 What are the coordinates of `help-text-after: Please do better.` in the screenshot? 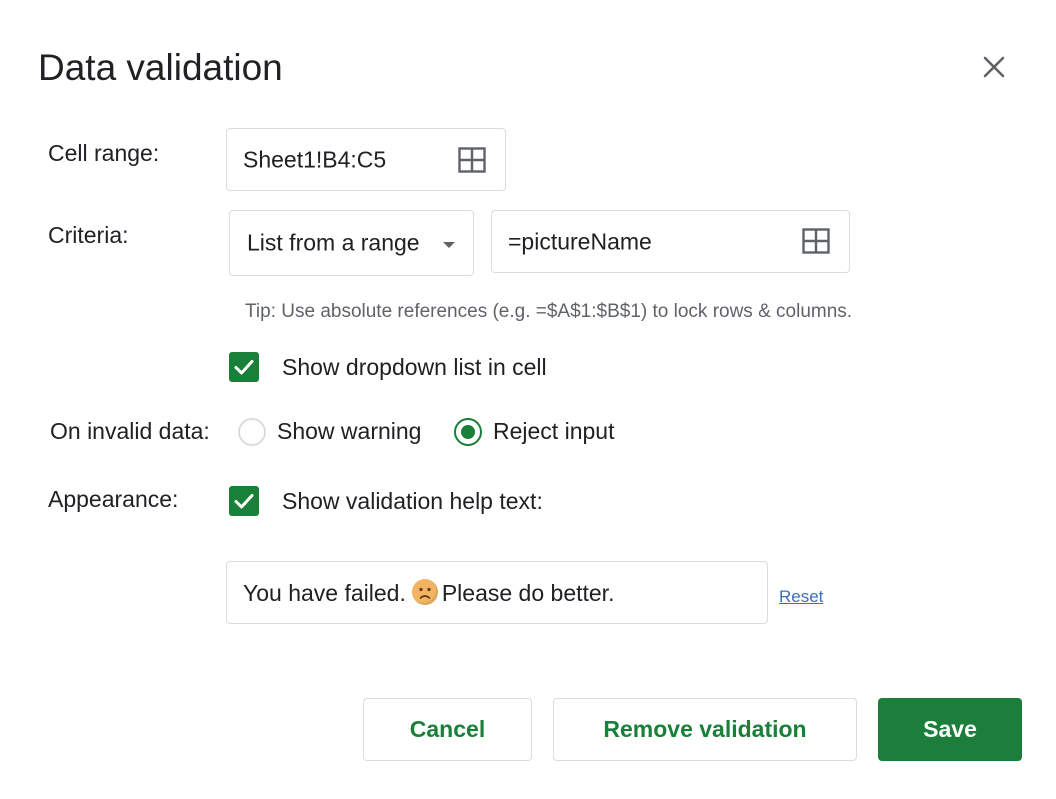 It's located at (528, 592).